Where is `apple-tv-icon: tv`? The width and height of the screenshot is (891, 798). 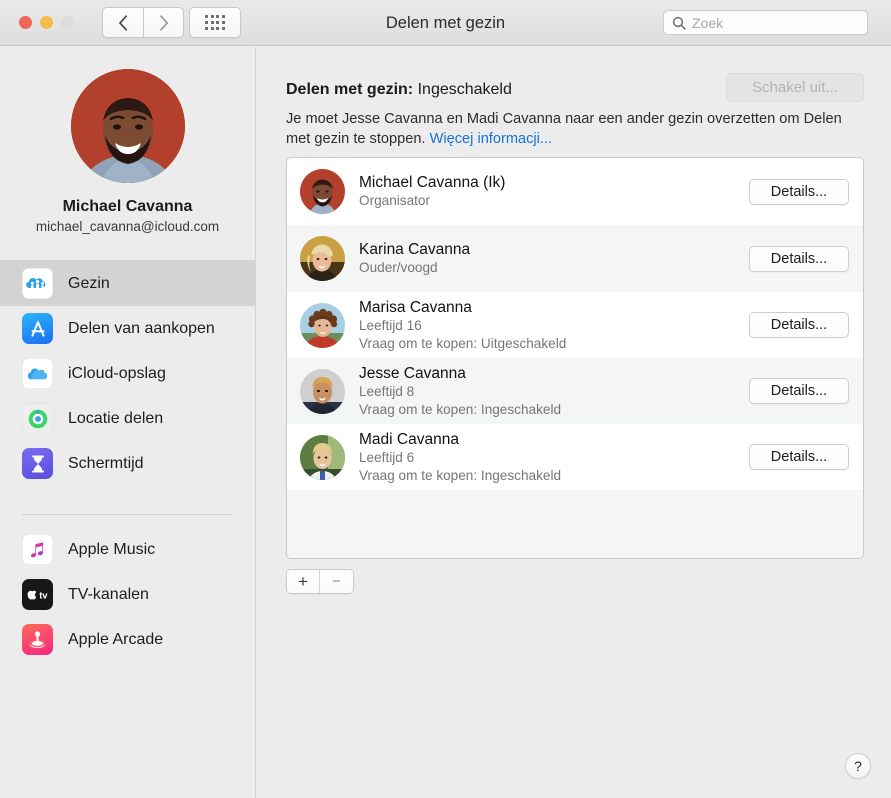
apple-tv-icon: tv is located at coordinates (37, 594).